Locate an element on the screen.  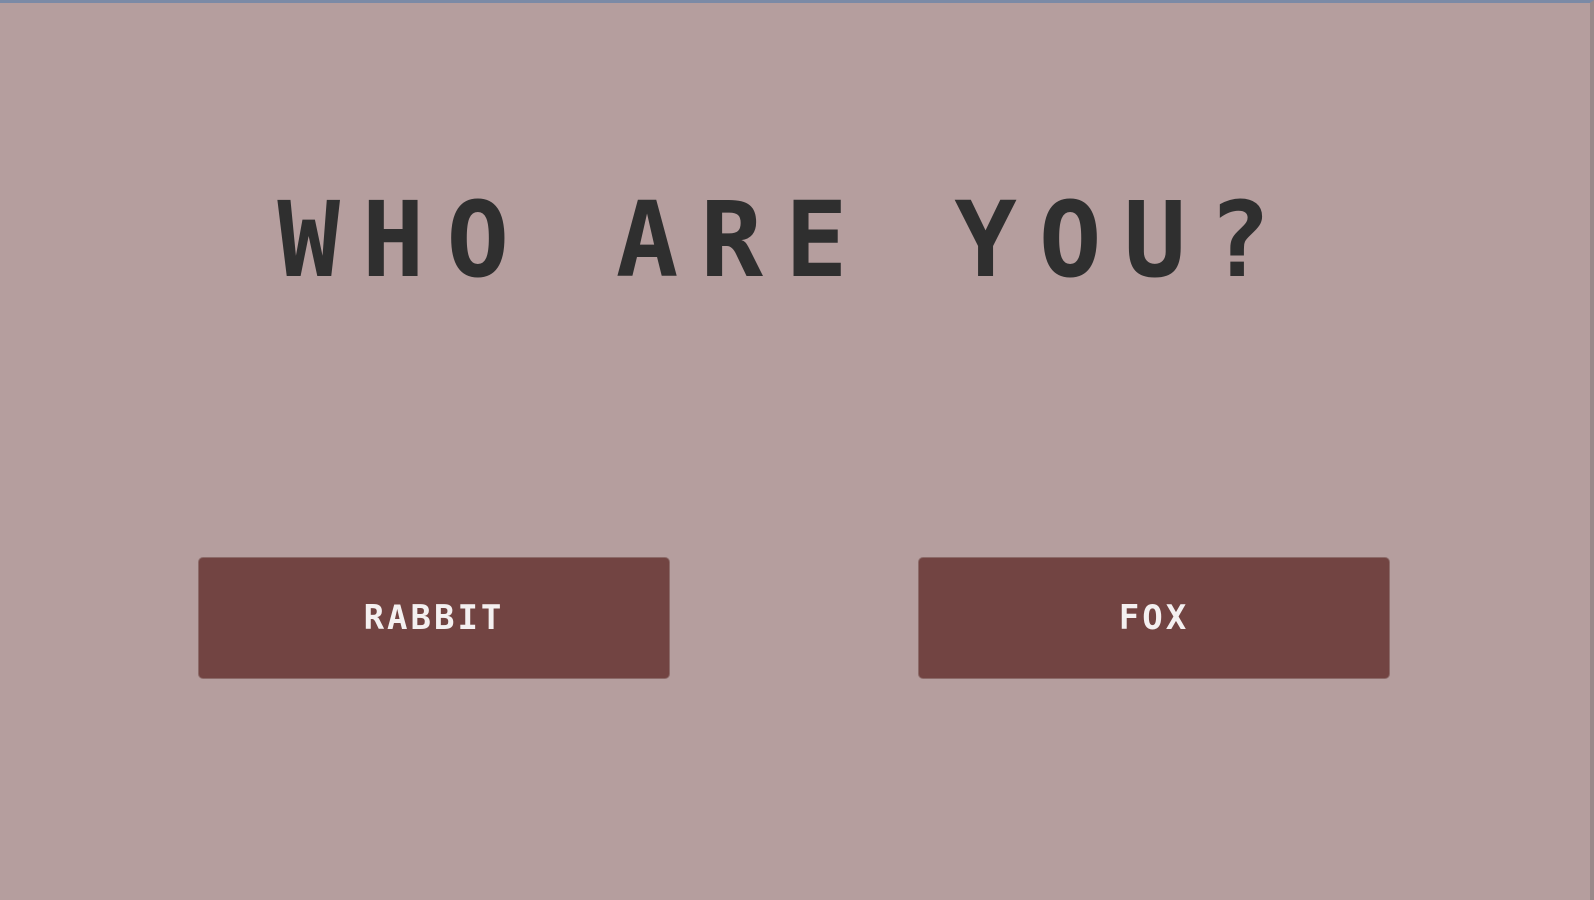
fox-button-label: FOX is located at coordinates (1154, 618).